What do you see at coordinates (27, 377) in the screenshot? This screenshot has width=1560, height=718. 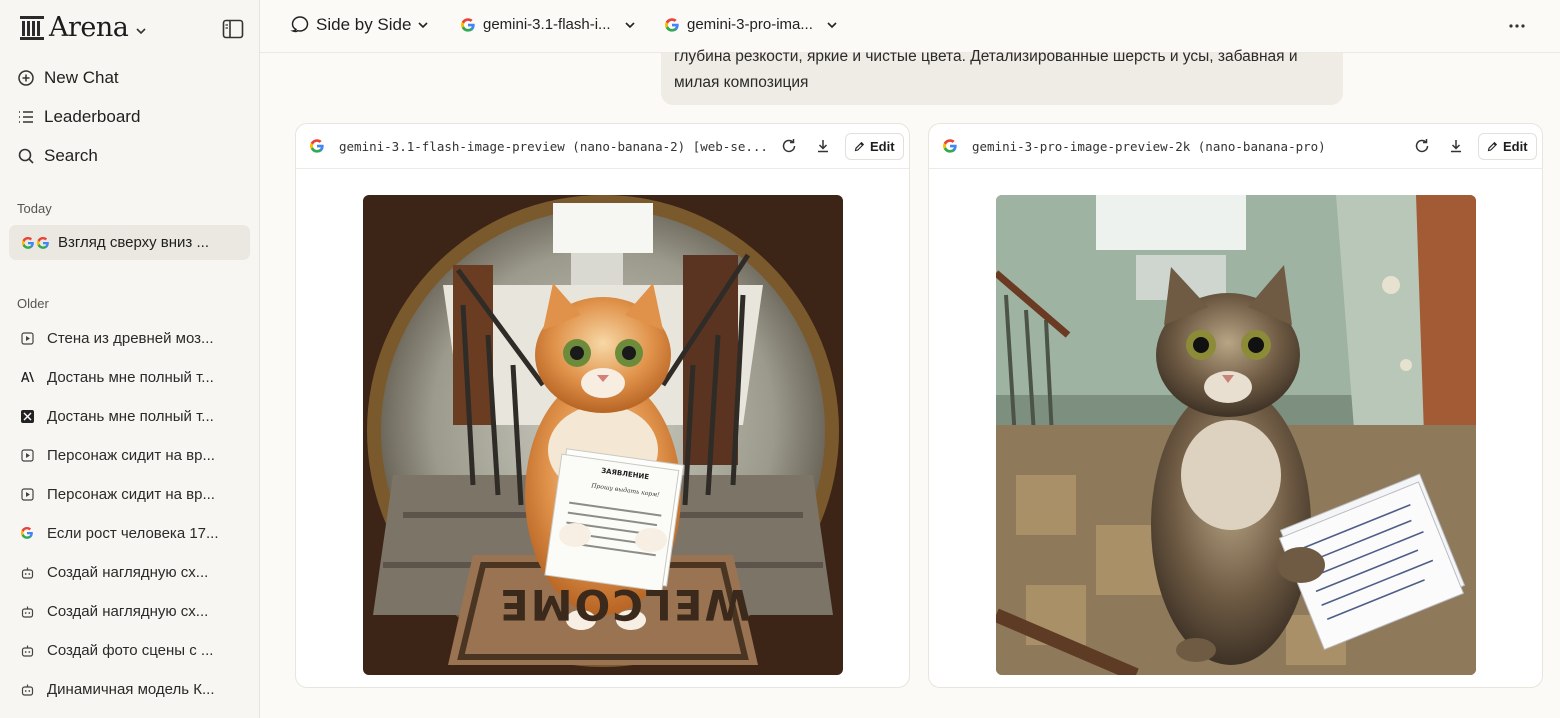 I see `anthropic-icon` at bounding box center [27, 377].